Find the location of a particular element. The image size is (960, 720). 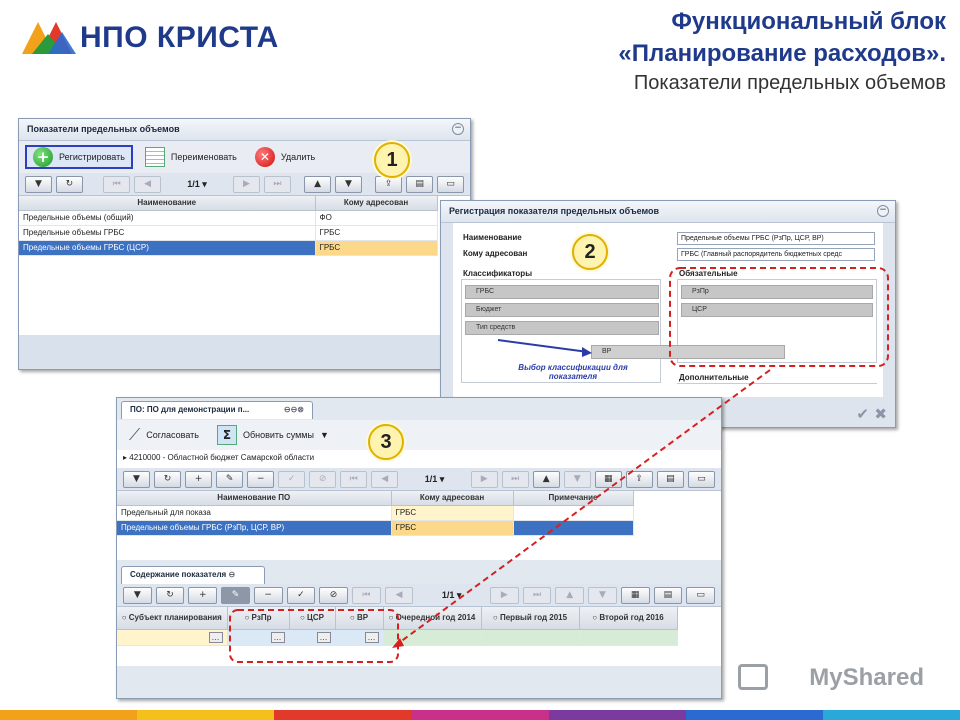

column-header-name: Наименование ПО is located at coordinates (254, 498).